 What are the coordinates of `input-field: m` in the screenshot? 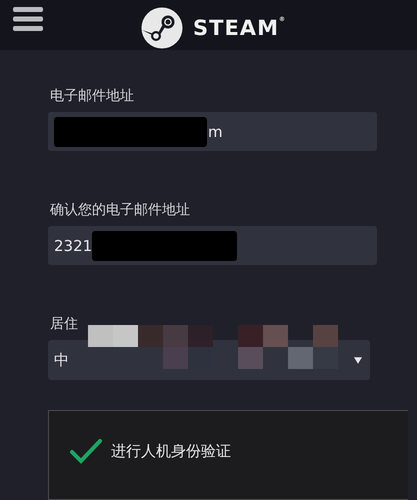 It's located at (212, 131).